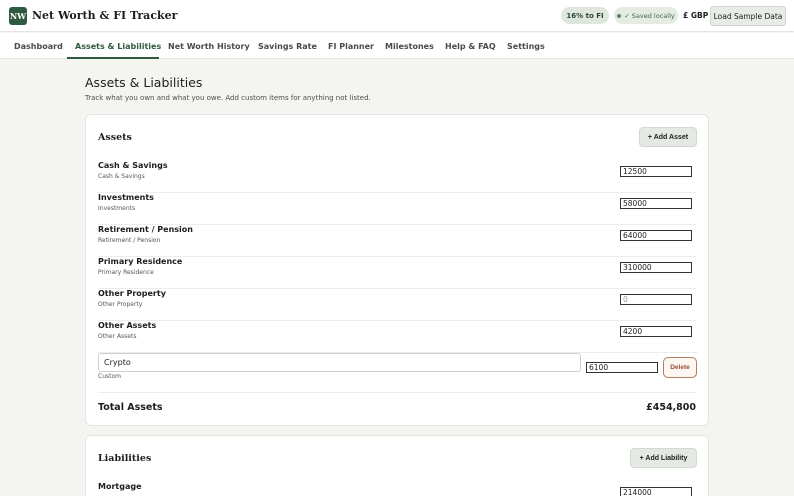  I want to click on app-logo: NW, so click(18, 16).